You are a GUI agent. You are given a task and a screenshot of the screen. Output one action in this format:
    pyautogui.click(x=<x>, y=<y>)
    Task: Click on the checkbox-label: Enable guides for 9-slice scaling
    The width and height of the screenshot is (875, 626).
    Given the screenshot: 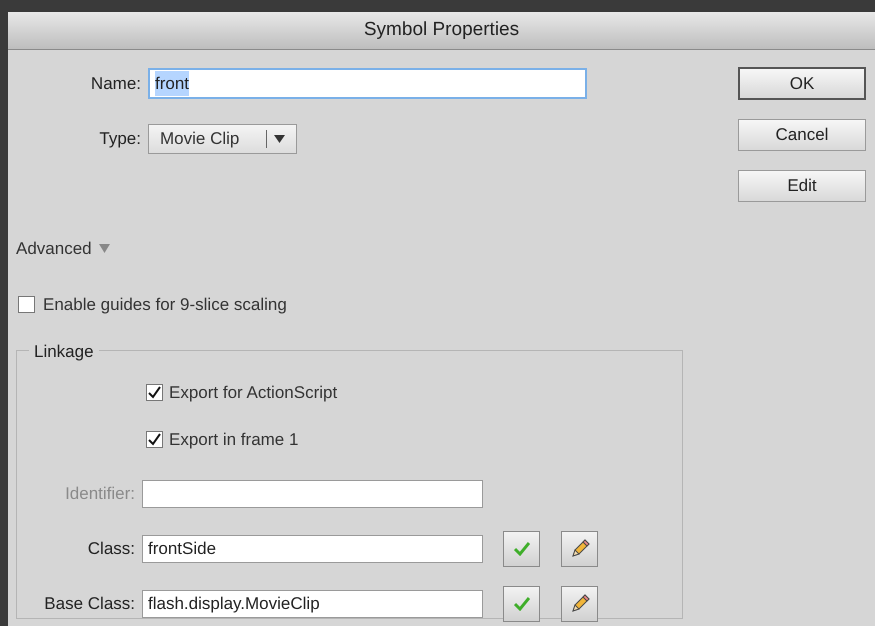 What is the action you would take?
    pyautogui.click(x=165, y=305)
    